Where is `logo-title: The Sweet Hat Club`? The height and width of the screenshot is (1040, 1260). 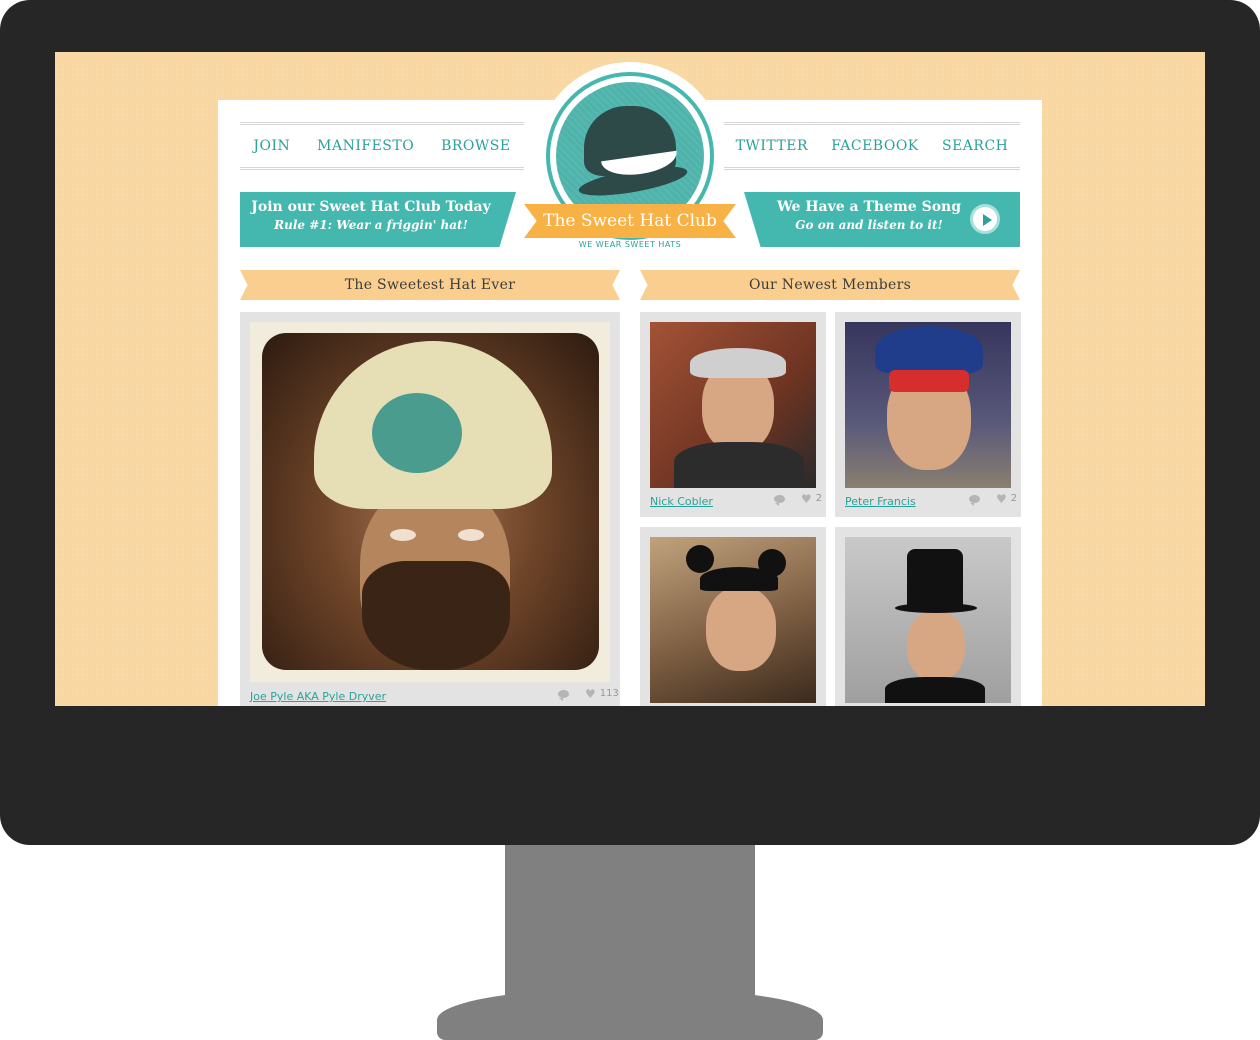
logo-title: The Sweet Hat Club is located at coordinates (630, 221).